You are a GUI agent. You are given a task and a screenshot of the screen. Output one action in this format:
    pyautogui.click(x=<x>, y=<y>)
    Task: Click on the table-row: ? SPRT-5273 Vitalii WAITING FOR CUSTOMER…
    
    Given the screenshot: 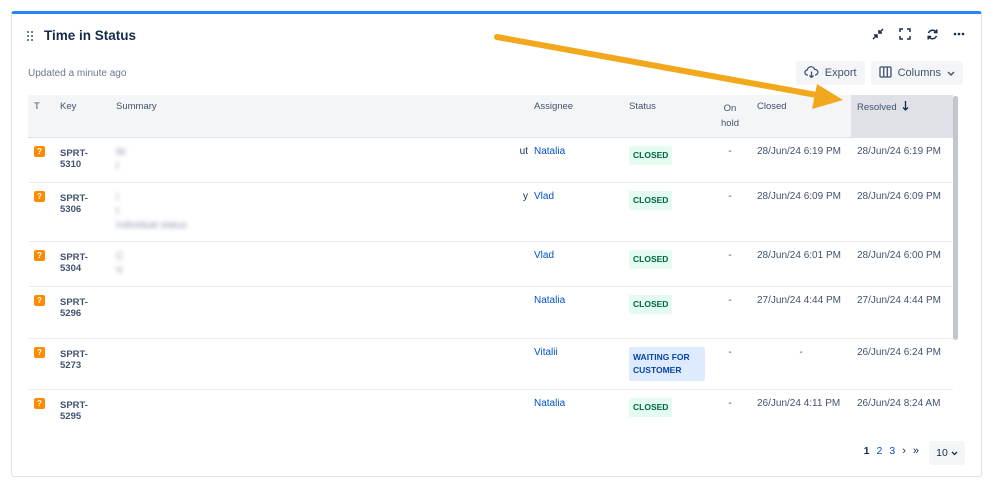 What is the action you would take?
    pyautogui.click(x=490, y=364)
    